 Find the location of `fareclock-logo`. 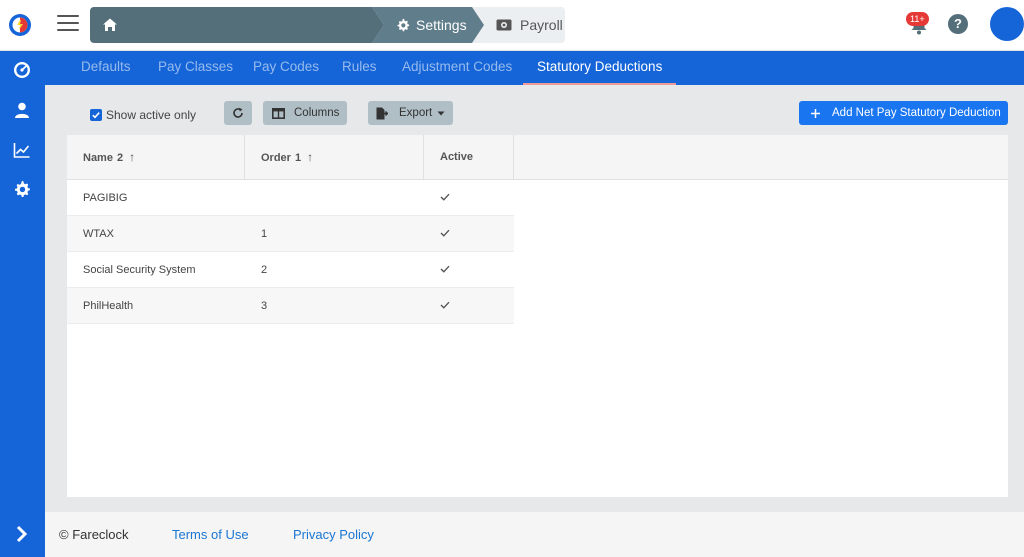

fareclock-logo is located at coordinates (20, 25).